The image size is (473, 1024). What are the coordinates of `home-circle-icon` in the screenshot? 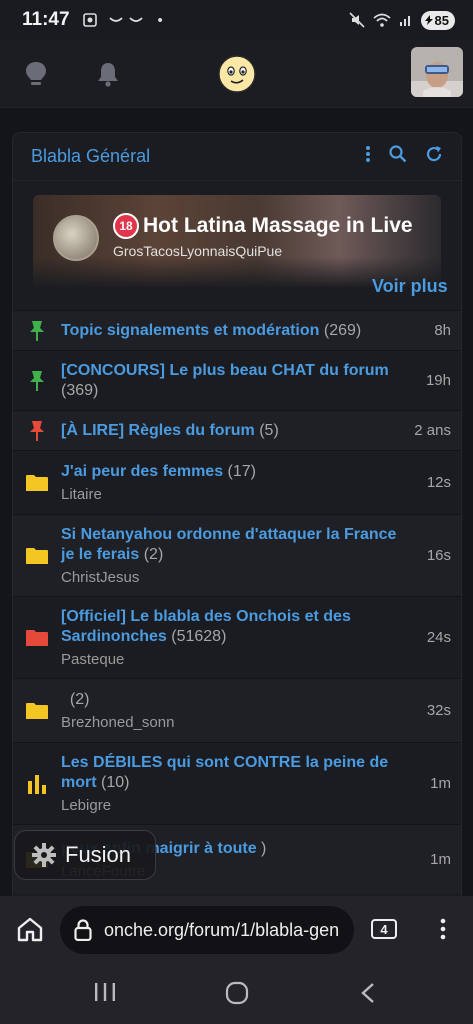 It's located at (237, 993).